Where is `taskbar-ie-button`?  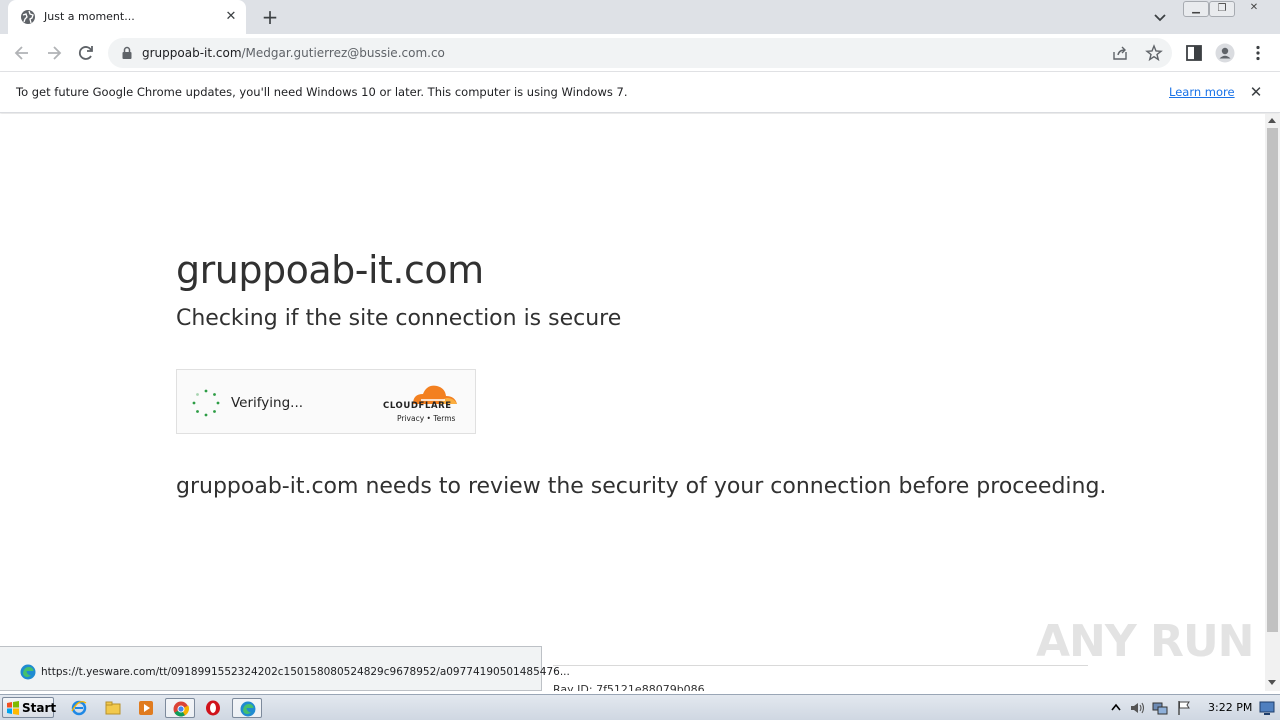
taskbar-ie-button is located at coordinates (79, 708).